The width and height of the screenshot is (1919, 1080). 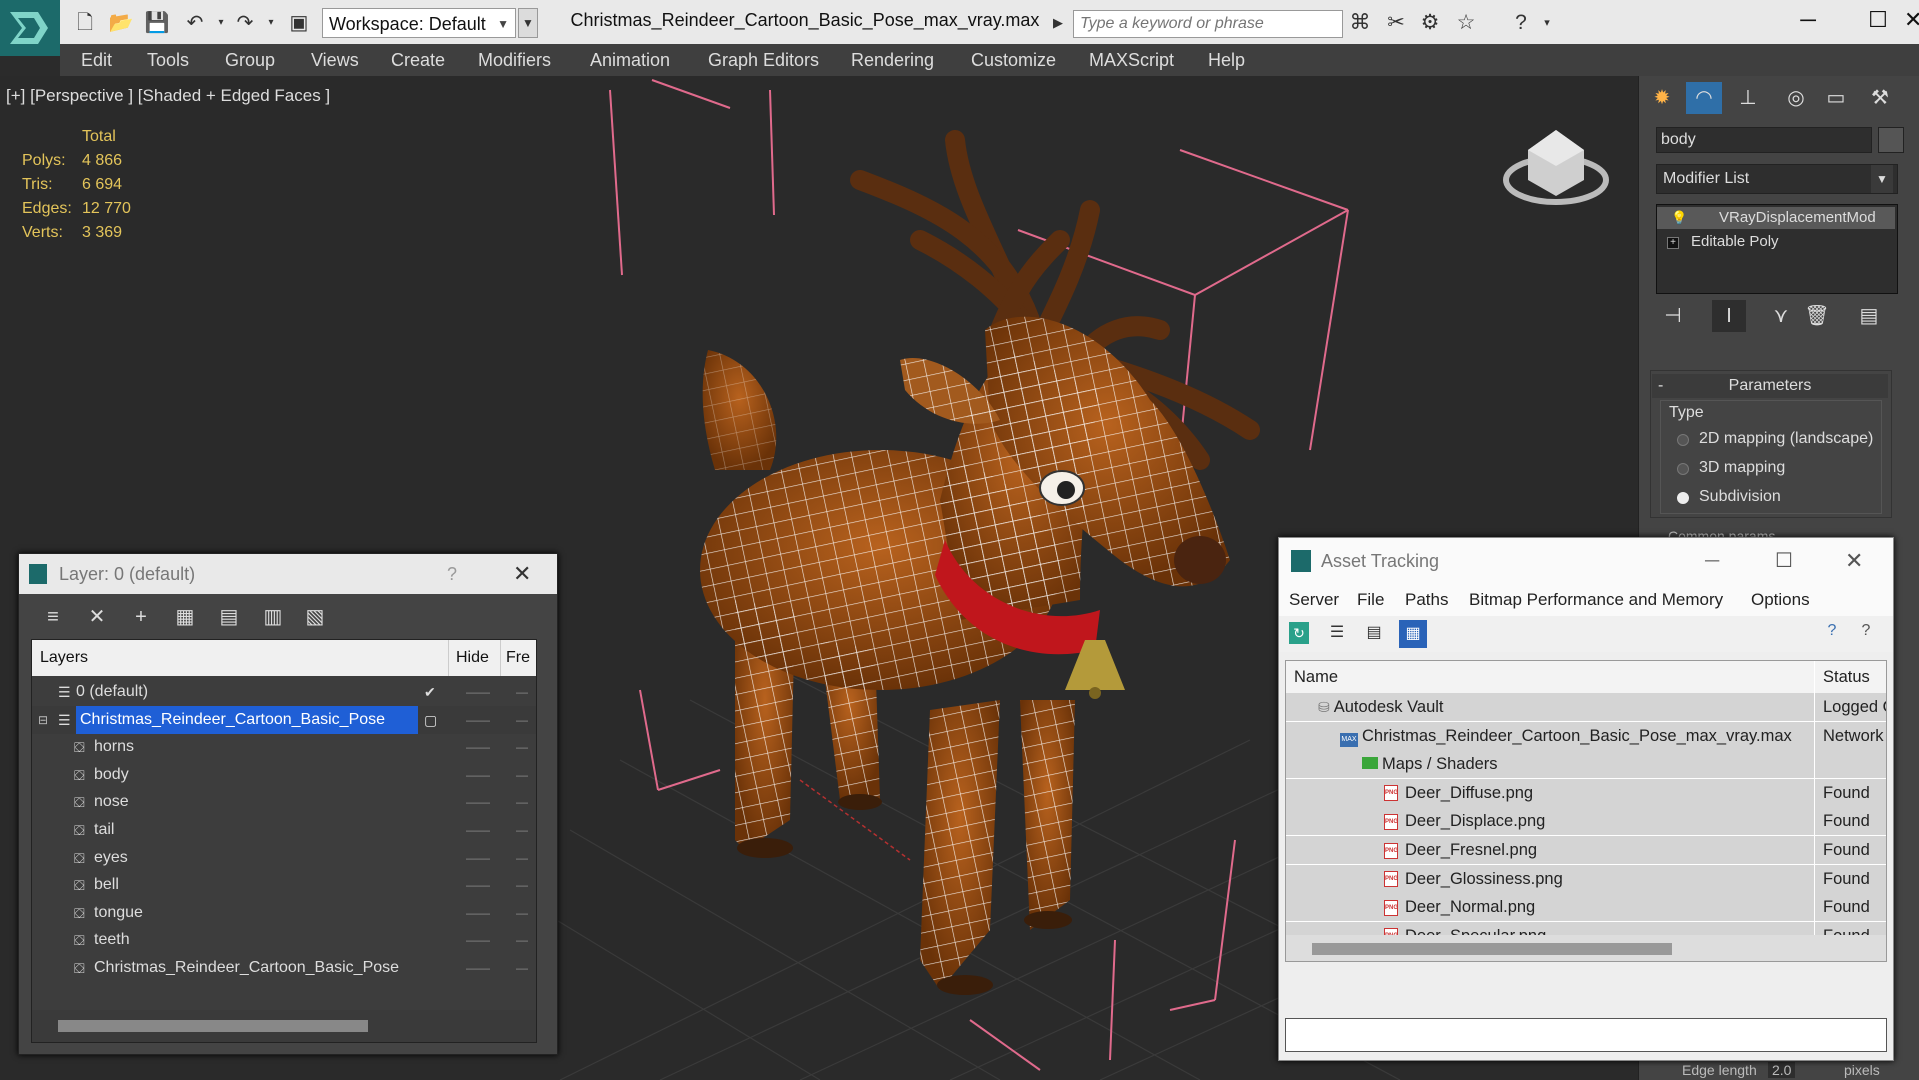 I want to click on new-file-icon: 🗋, so click(x=85, y=23).